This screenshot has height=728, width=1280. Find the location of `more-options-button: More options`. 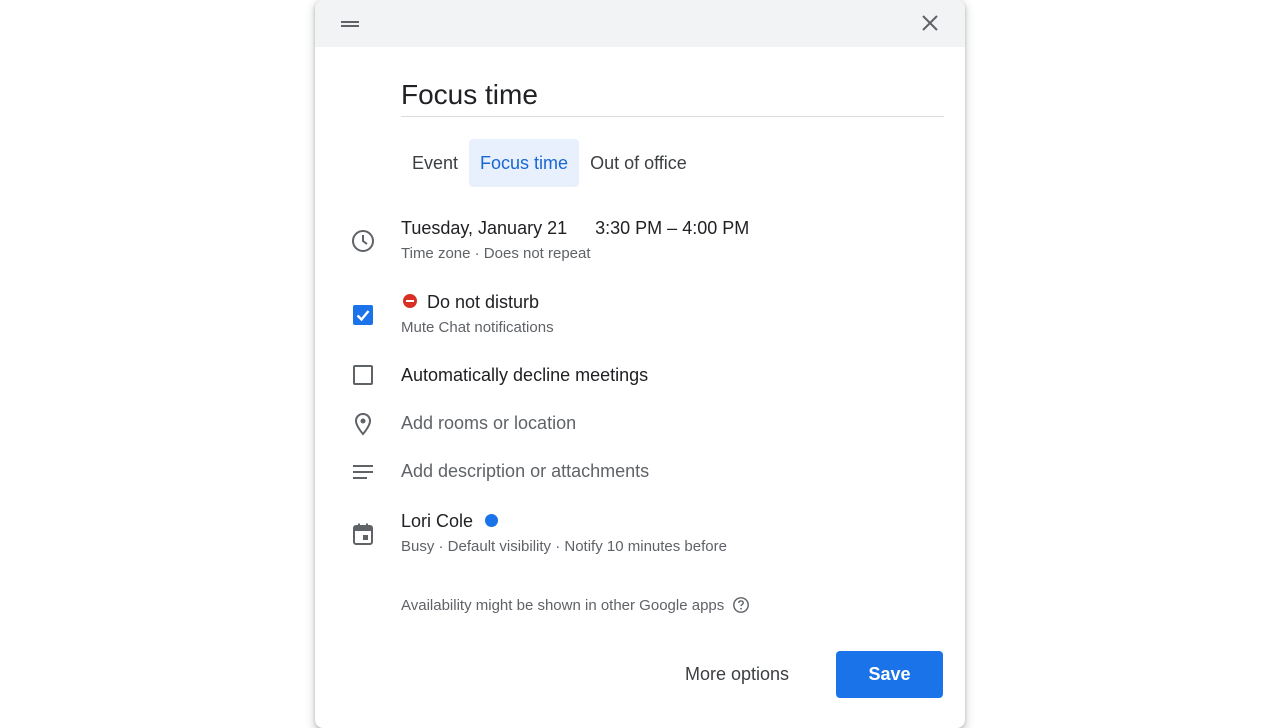

more-options-button: More options is located at coordinates (737, 674).